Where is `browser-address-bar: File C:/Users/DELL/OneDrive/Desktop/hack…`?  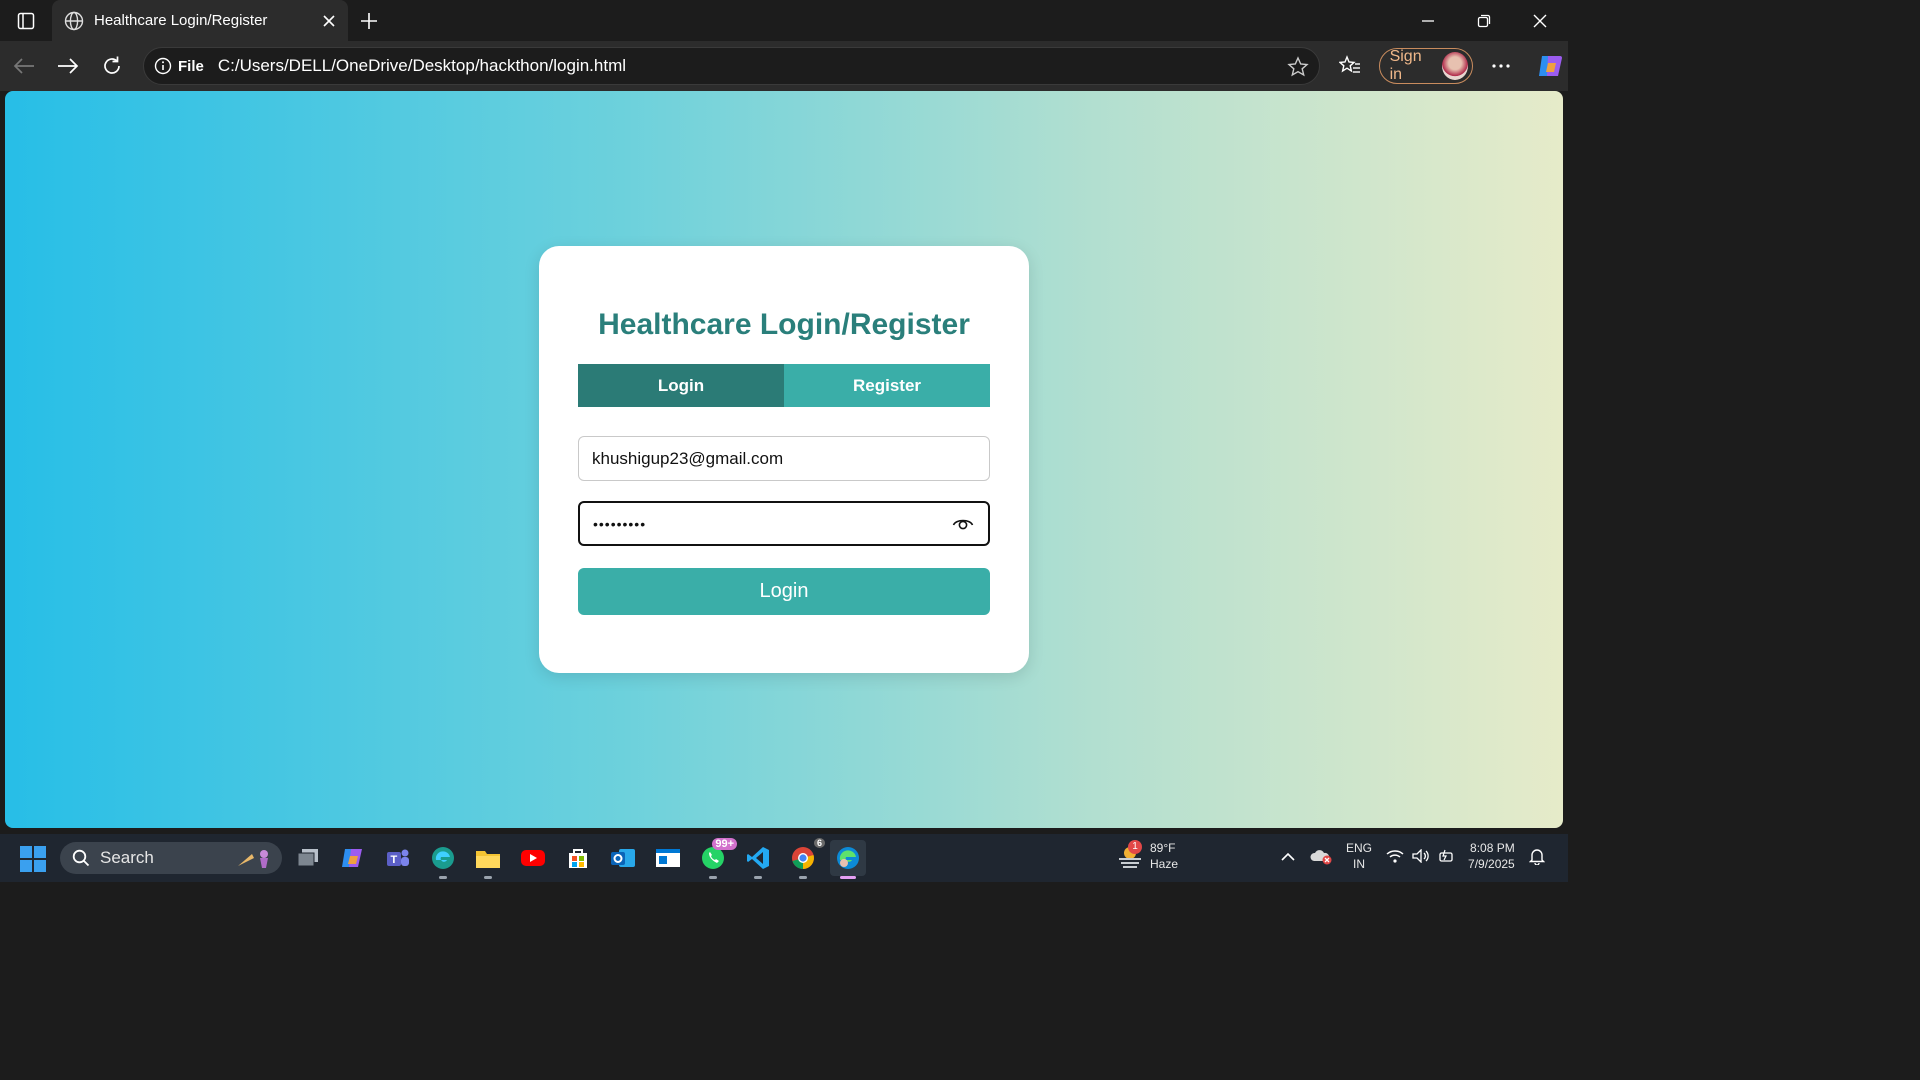 browser-address-bar: File C:/Users/DELL/OneDrive/Desktop/hack… is located at coordinates (784, 66).